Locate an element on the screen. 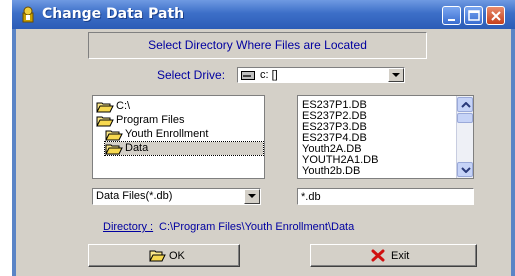 Image resolution: width=515 pixels, height=276 pixels. file-type-dropdown-button is located at coordinates (252, 196).